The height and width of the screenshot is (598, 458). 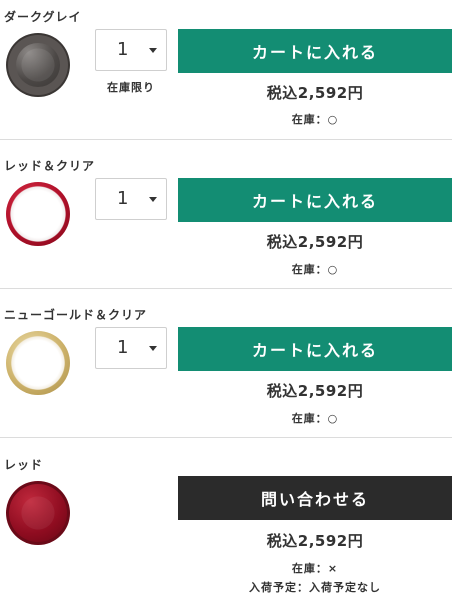 What do you see at coordinates (131, 87) in the screenshot?
I see `stock-limit-label: 在庫限り` at bounding box center [131, 87].